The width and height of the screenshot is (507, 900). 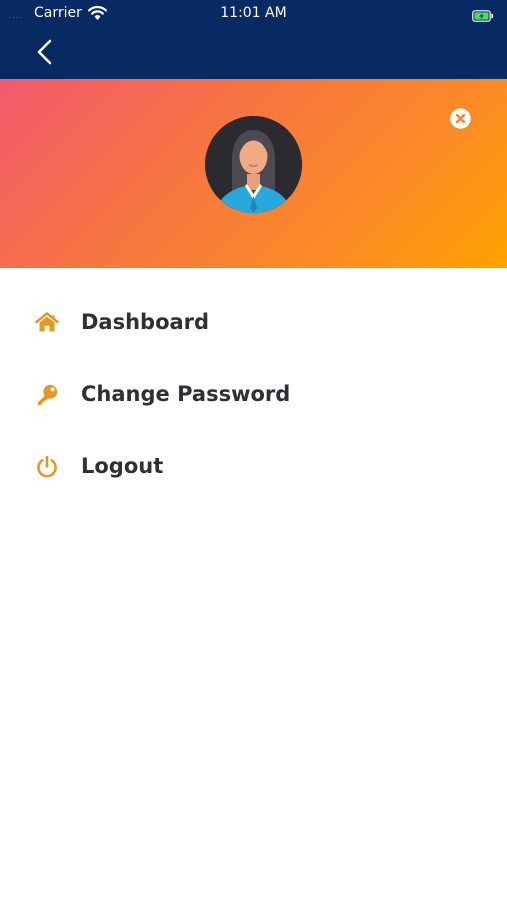 What do you see at coordinates (253, 39) in the screenshot?
I see `navigation-bar: .... Carrier 11:01 AM` at bounding box center [253, 39].